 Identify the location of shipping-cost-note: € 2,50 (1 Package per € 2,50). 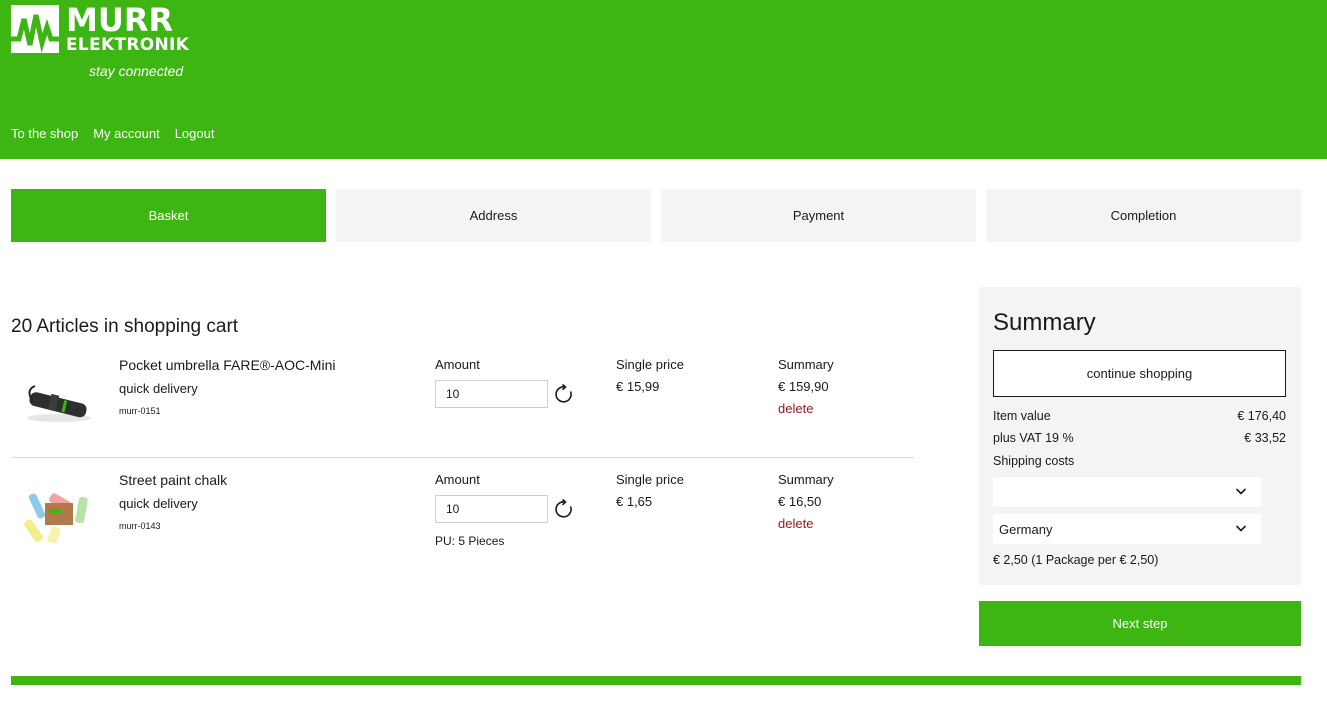
(1076, 560).